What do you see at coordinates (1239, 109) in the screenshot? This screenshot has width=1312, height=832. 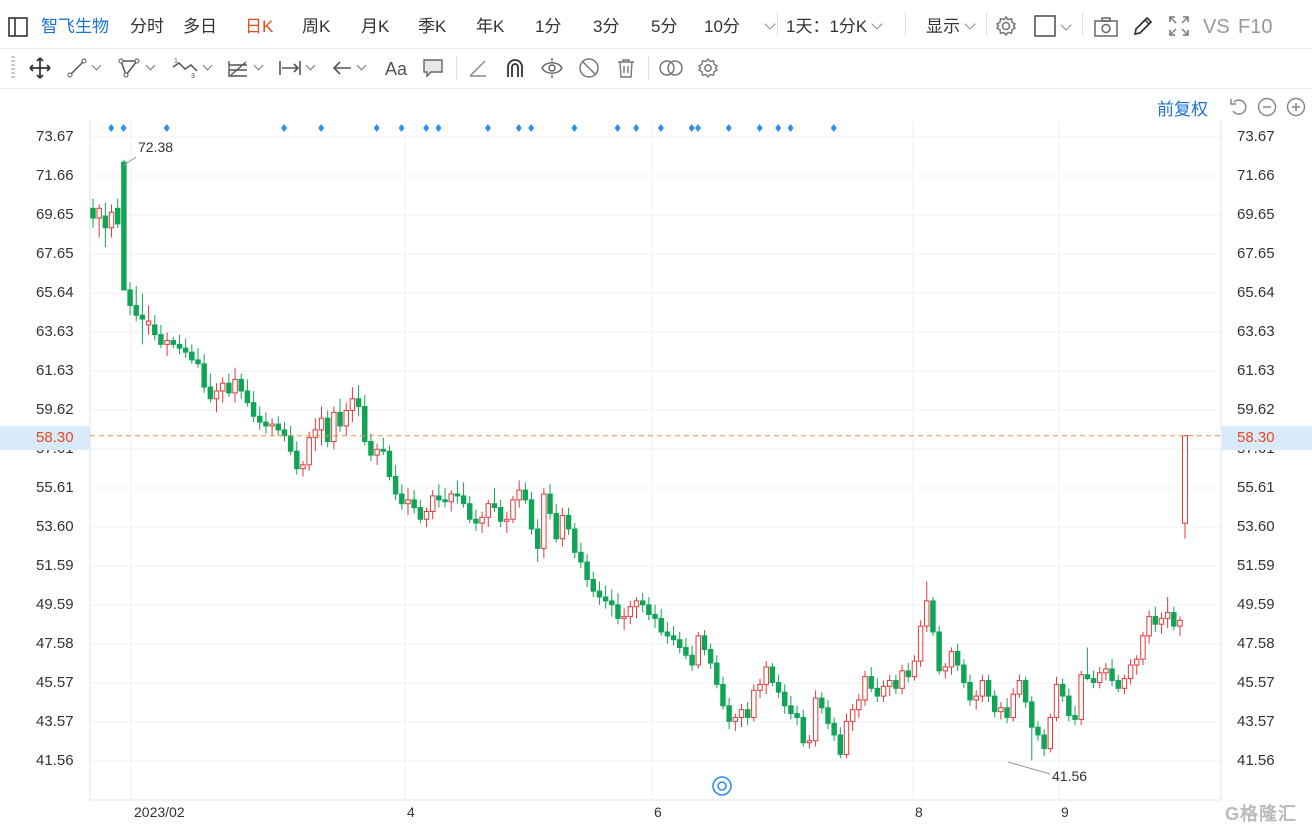 I see `reset-icon` at bounding box center [1239, 109].